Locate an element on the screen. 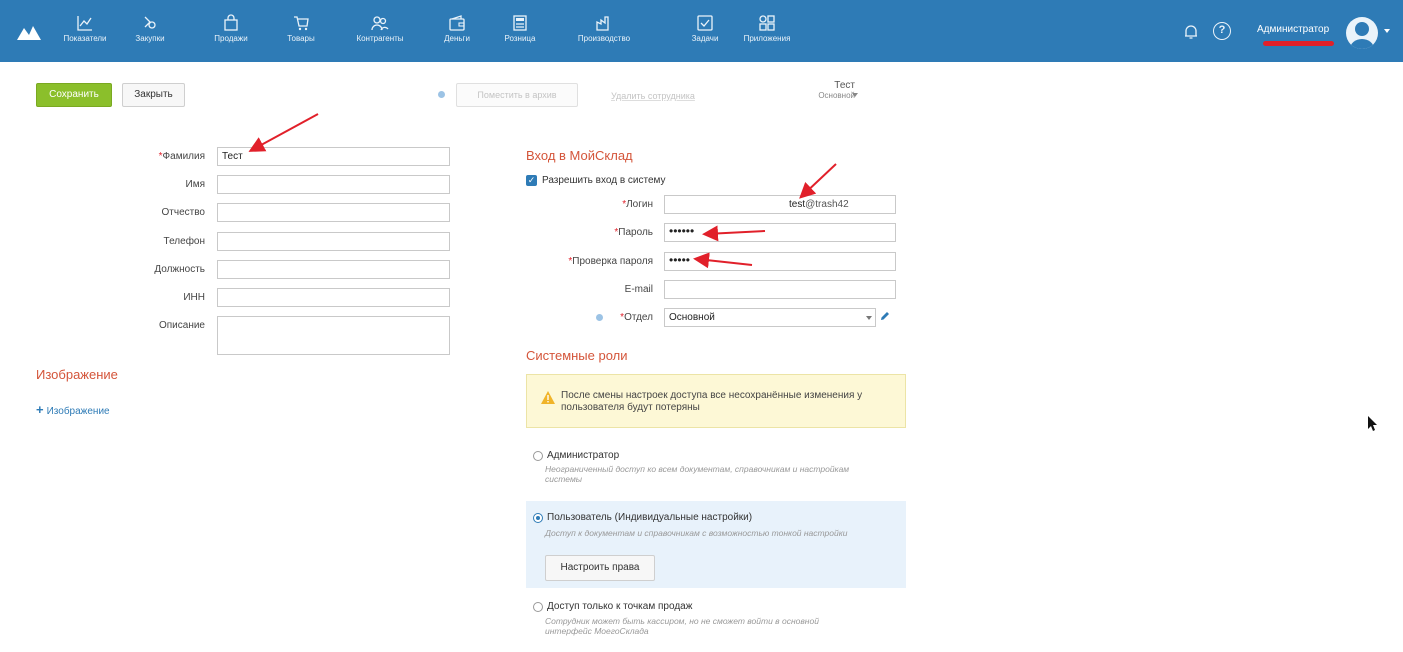 The image size is (1403, 652). middle-name-input is located at coordinates (333, 212).